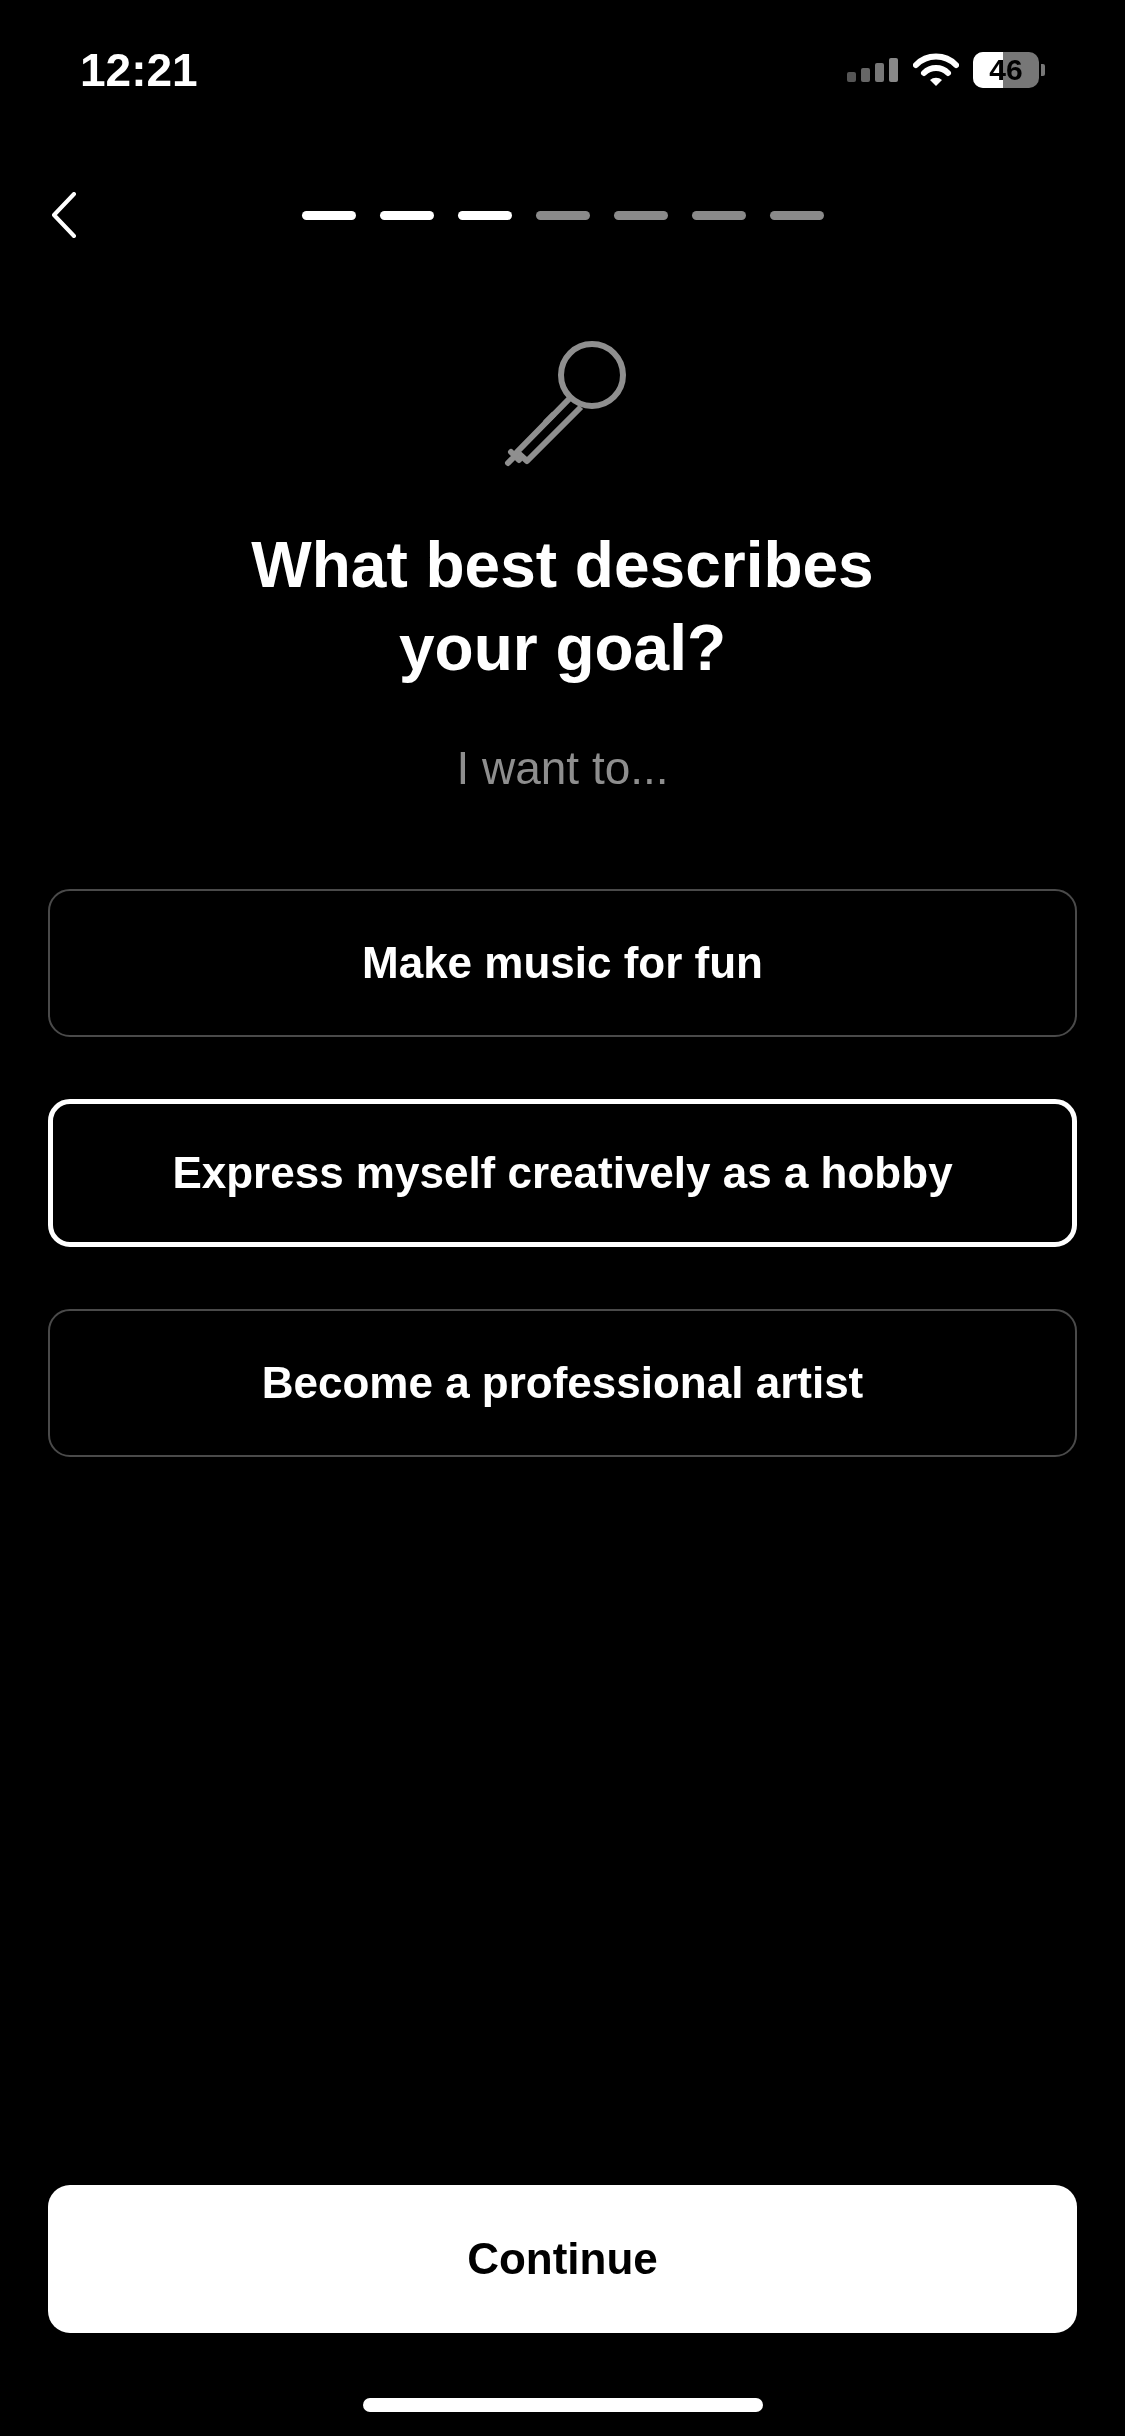 The image size is (1125, 2436). Describe the element at coordinates (873, 70) in the screenshot. I see `signal-icon` at that location.